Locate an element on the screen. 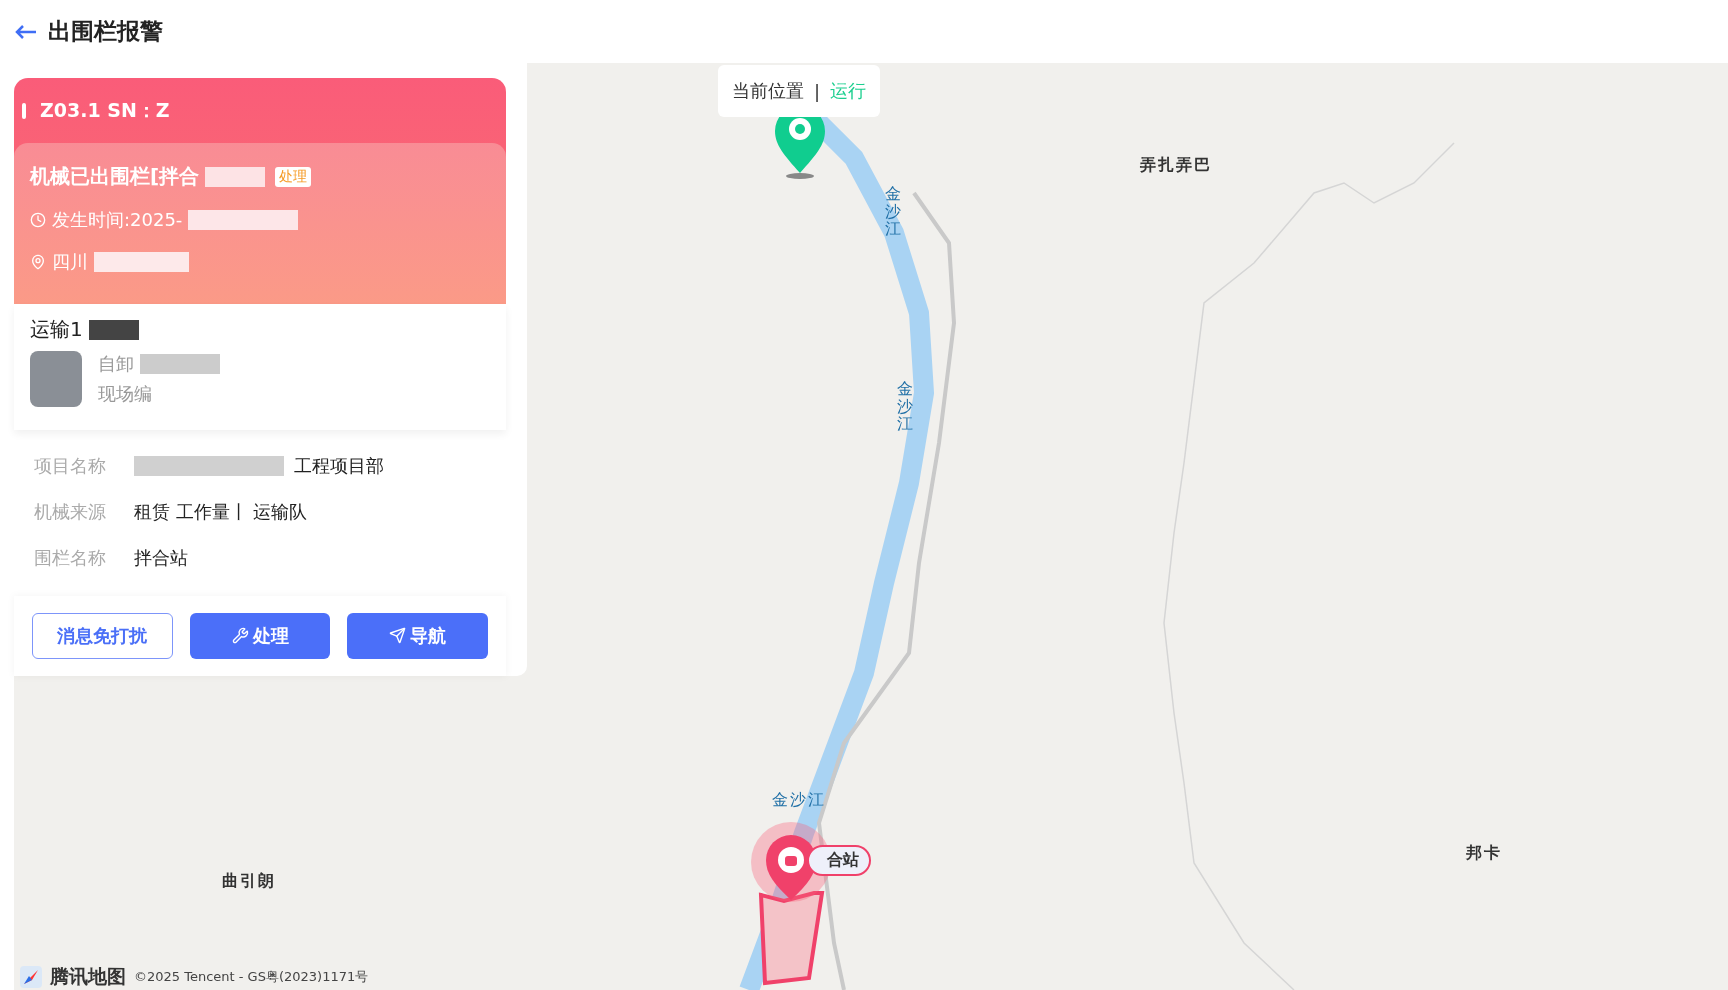 The height and width of the screenshot is (990, 1728). place-label: 邦卡 is located at coordinates (1484, 853).